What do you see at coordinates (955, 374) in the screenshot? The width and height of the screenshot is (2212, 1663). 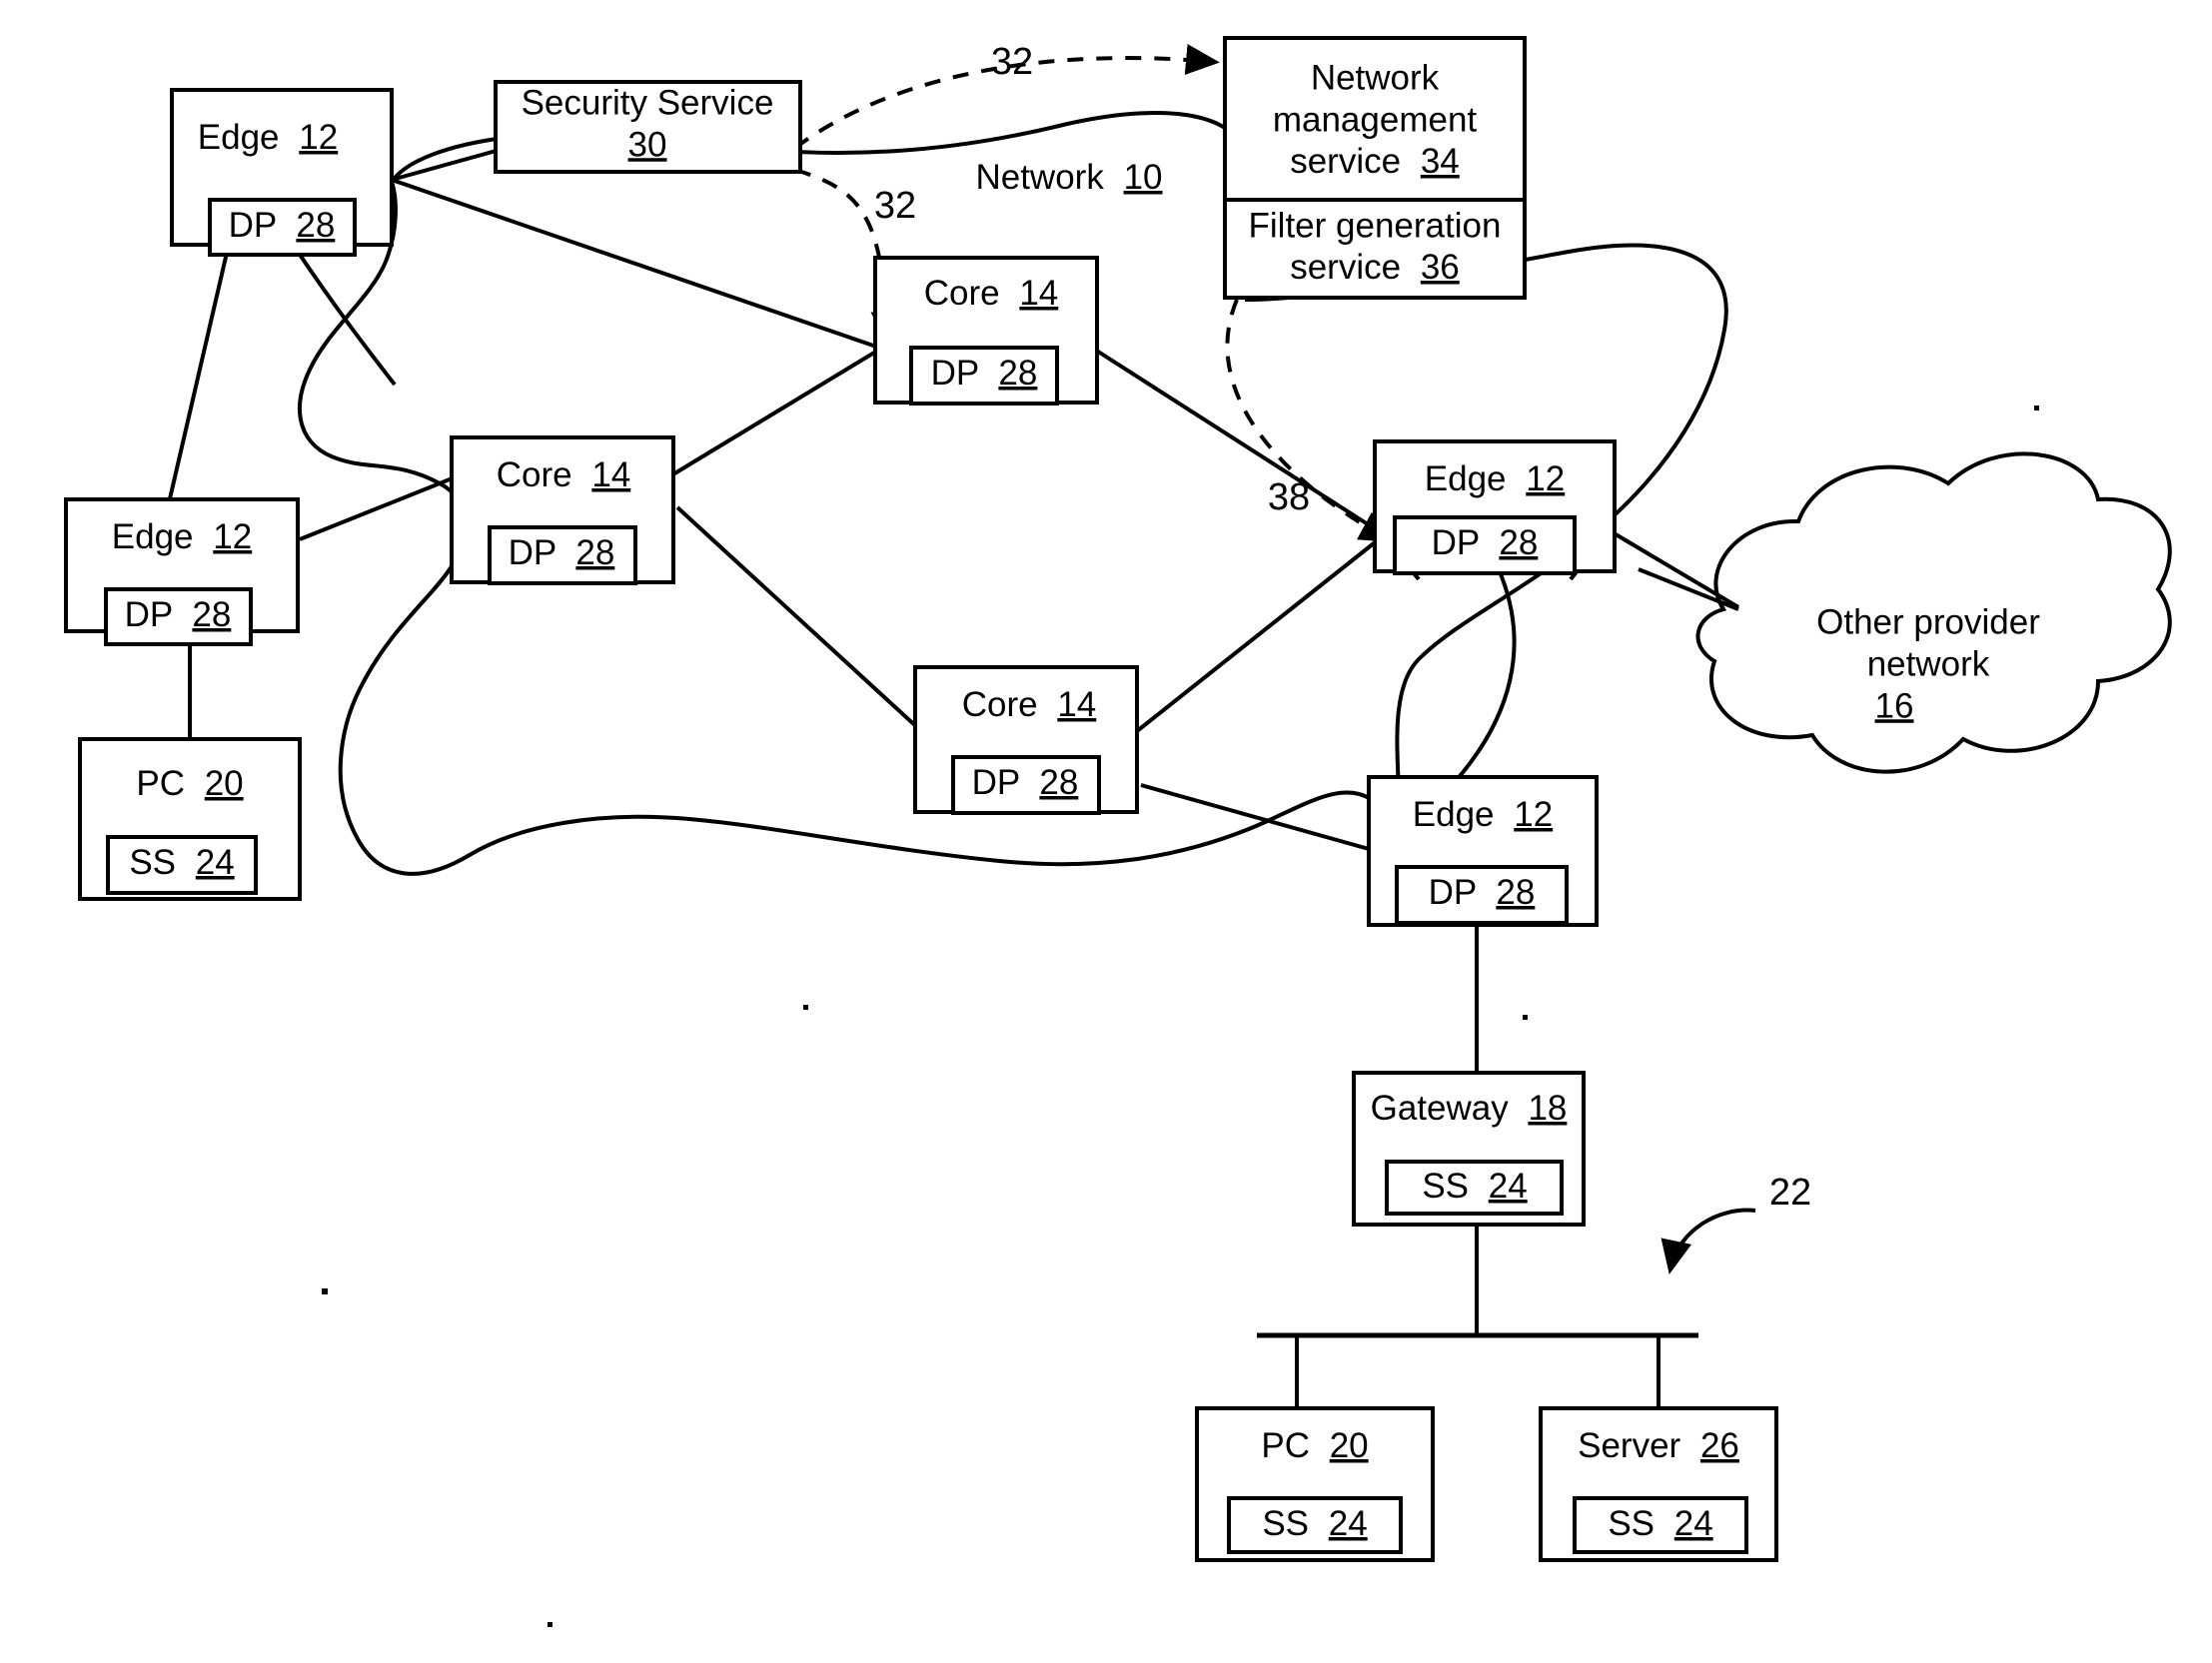 I see `core-top-inner-title: DP` at bounding box center [955, 374].